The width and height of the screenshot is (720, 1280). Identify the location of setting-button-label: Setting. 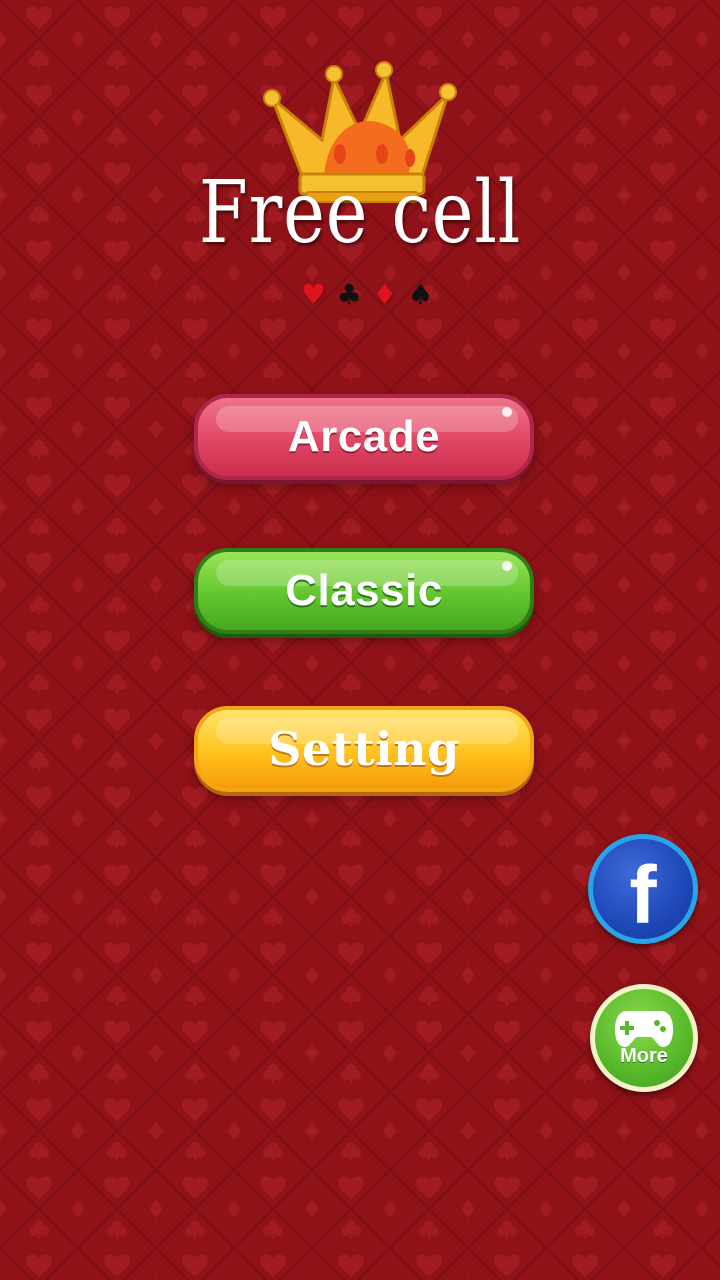
(364, 749).